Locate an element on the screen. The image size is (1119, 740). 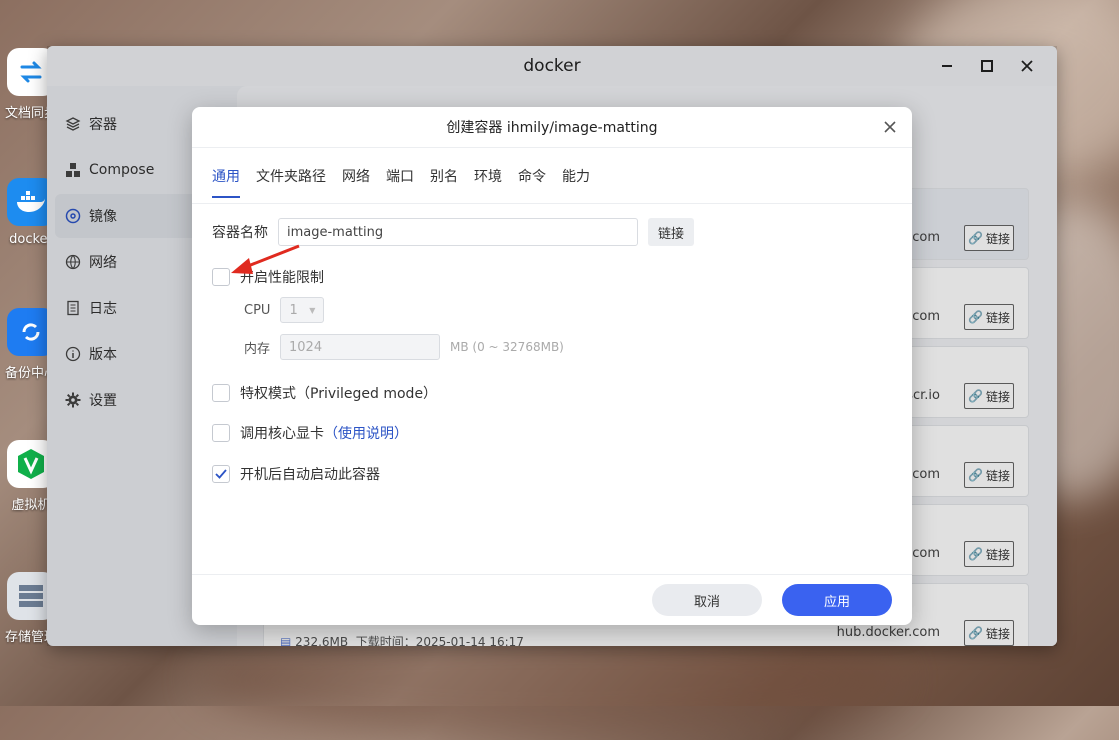
chevron-down-icon: ▼ is located at coordinates (312, 310).